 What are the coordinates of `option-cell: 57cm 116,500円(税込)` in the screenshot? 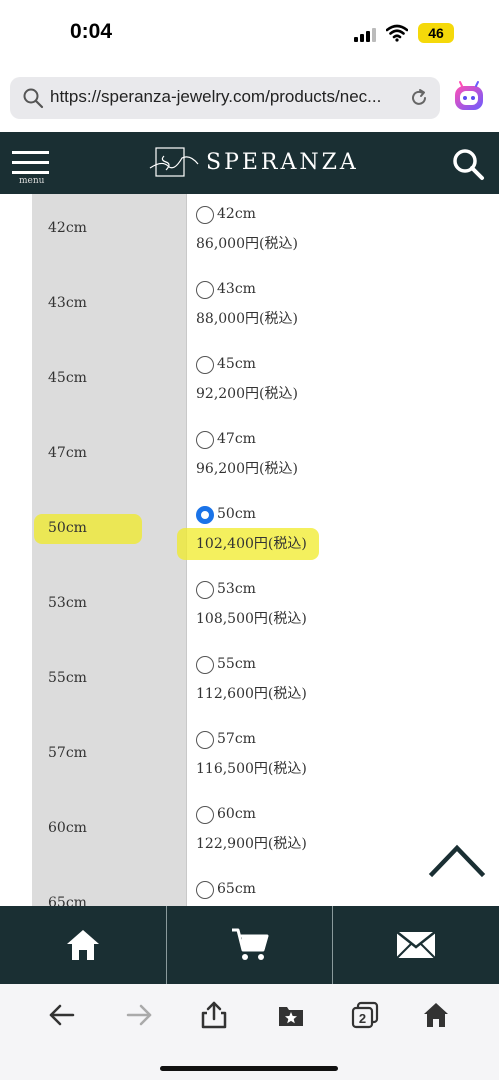 It's located at (326, 756).